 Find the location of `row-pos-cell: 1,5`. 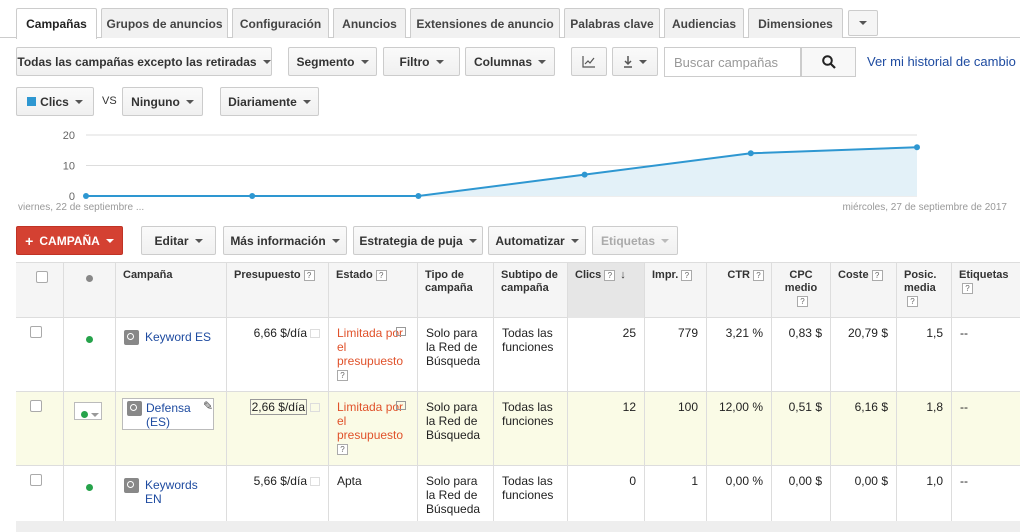

row-pos-cell: 1,5 is located at coordinates (923, 354).